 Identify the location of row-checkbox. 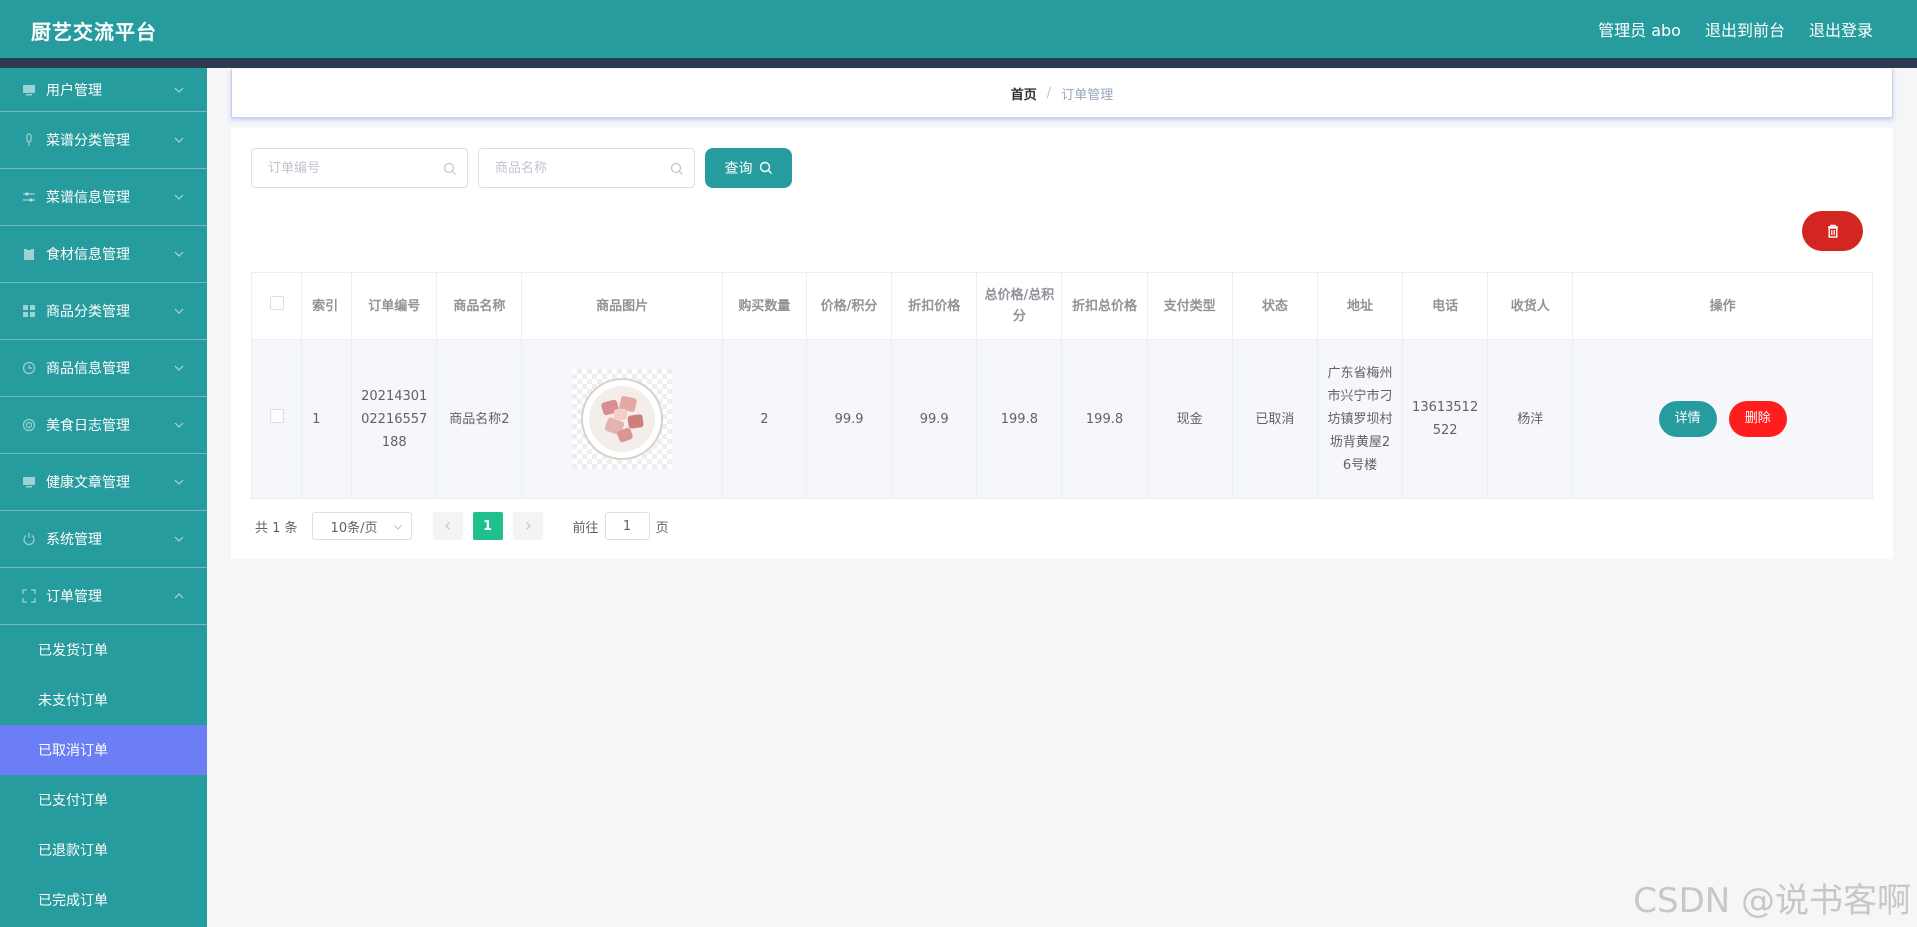
(276, 415).